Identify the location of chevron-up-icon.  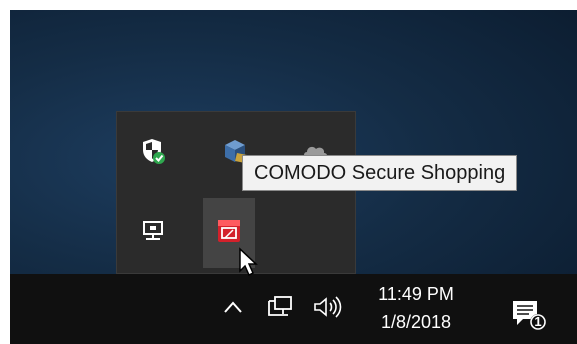
(233, 309).